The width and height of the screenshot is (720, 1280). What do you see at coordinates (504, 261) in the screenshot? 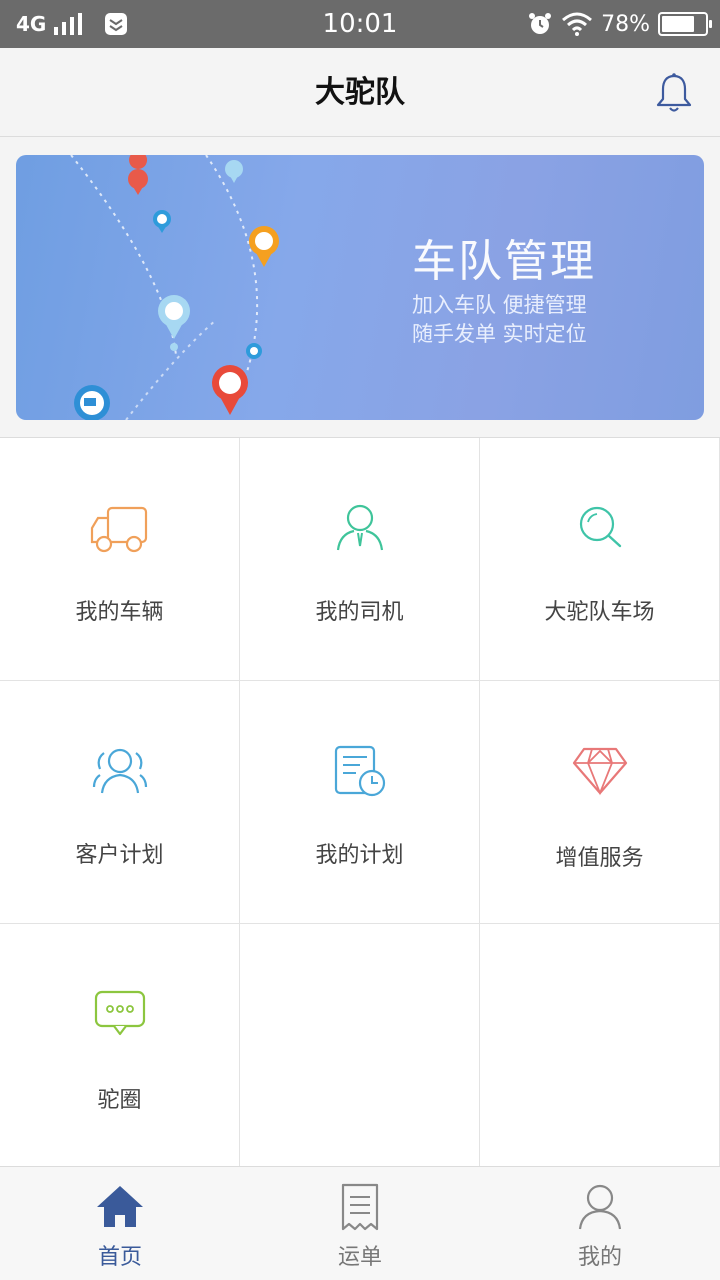
I see `banner-title: 车队管理` at bounding box center [504, 261].